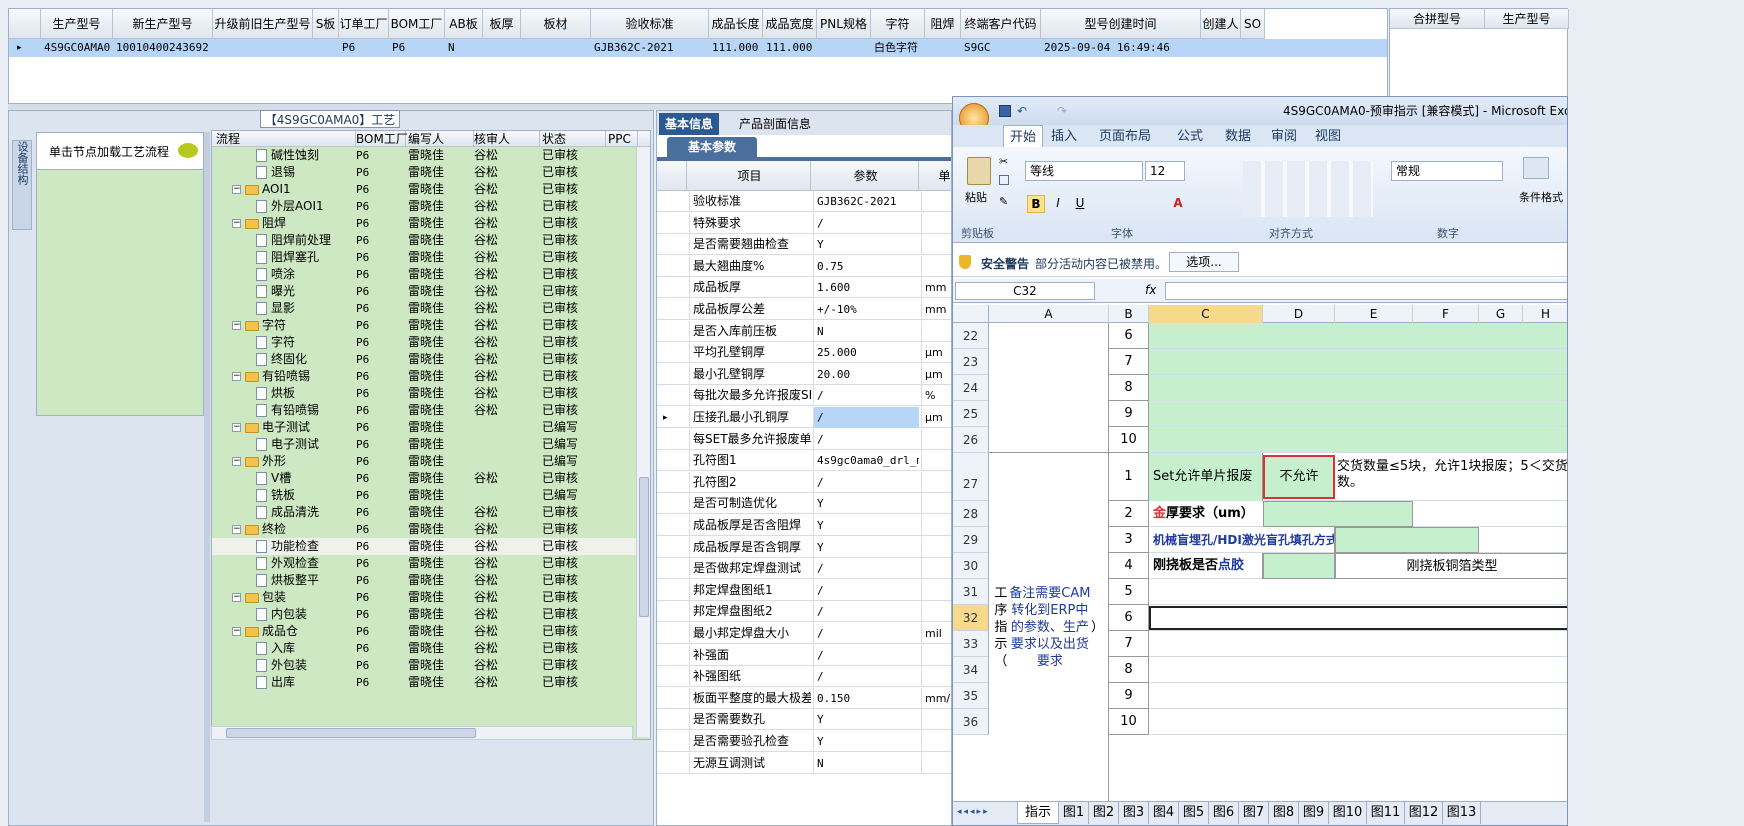 The height and width of the screenshot is (826, 1744). Describe the element at coordinates (431, 546) in the screenshot. I see `tree-row: 功能检查 P6 雷晓佳 谷松 已审核` at that location.